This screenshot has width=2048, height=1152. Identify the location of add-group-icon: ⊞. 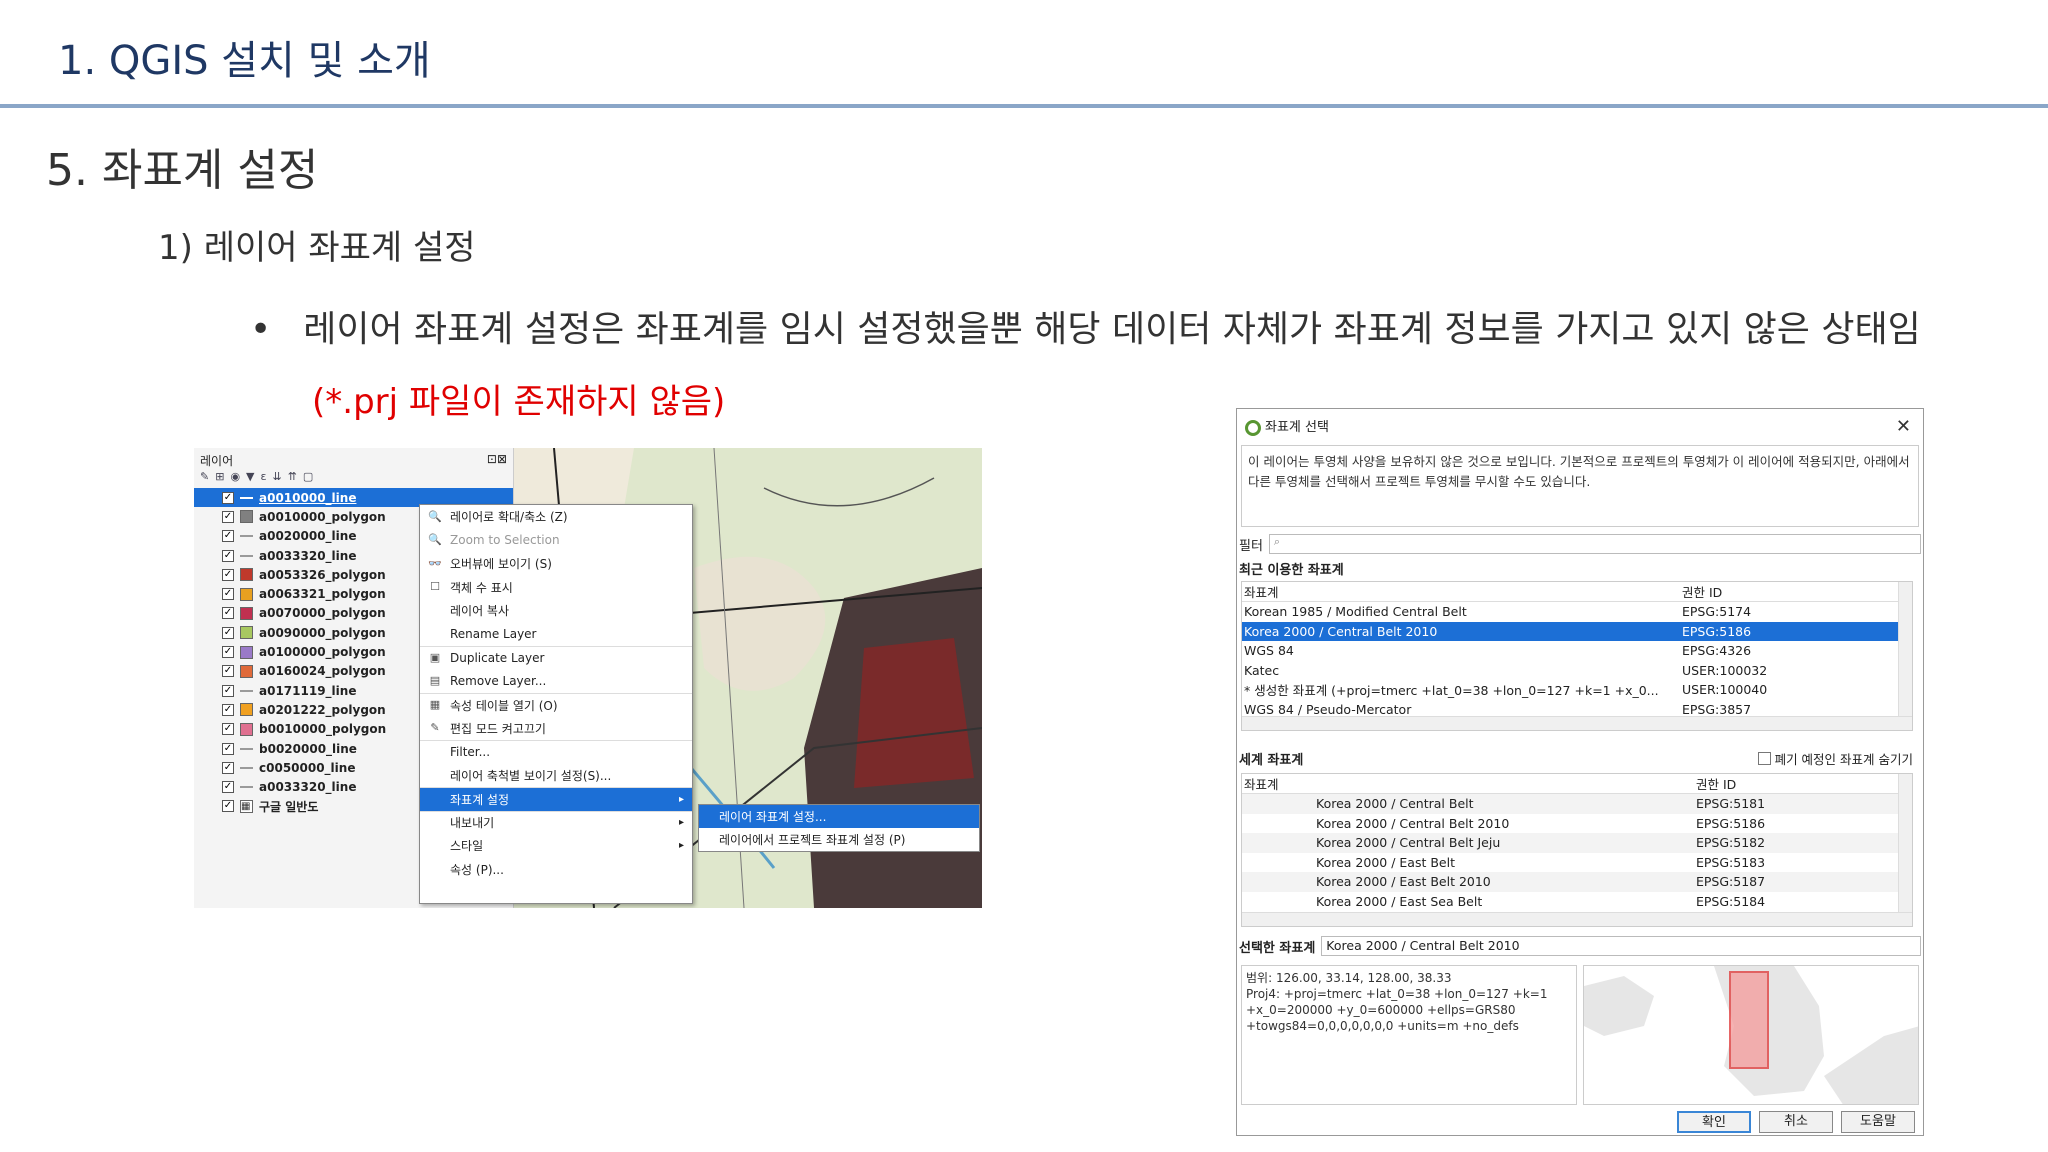
(219, 479).